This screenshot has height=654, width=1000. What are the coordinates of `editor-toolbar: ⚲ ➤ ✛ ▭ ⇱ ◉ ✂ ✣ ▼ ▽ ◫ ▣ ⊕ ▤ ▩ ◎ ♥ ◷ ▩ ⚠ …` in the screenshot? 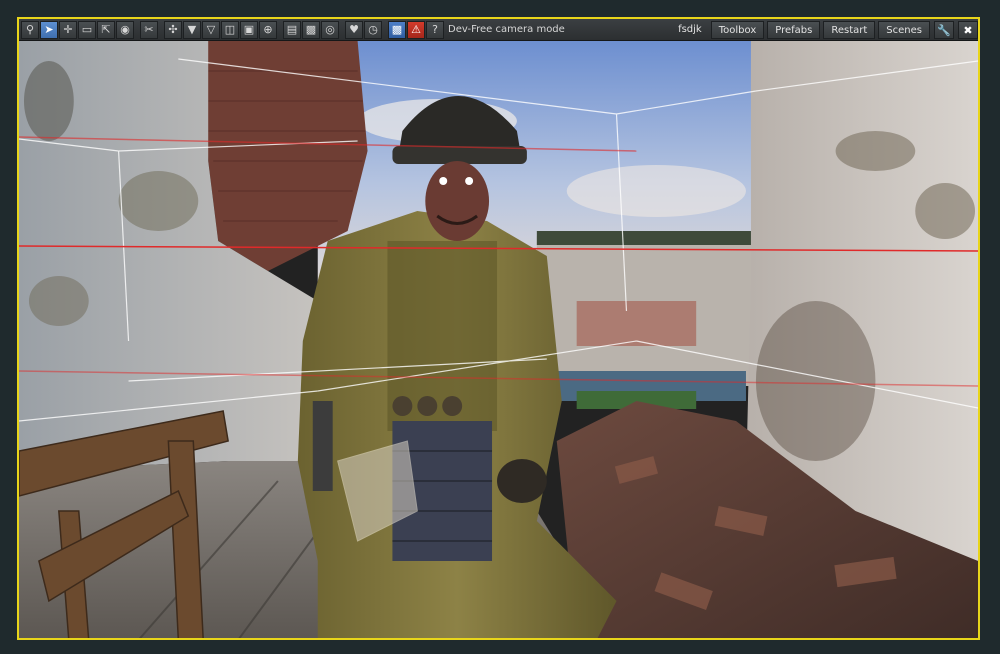 It's located at (498, 30).